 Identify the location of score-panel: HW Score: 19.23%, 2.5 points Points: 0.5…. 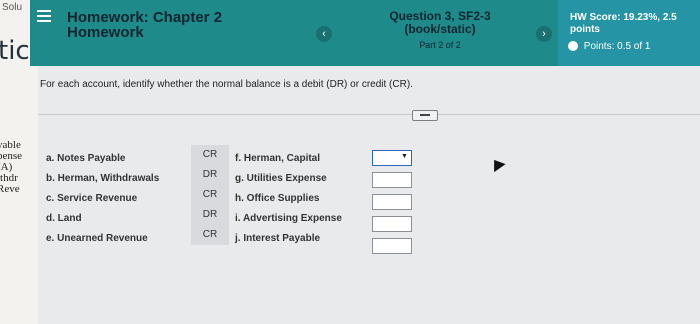
(629, 33).